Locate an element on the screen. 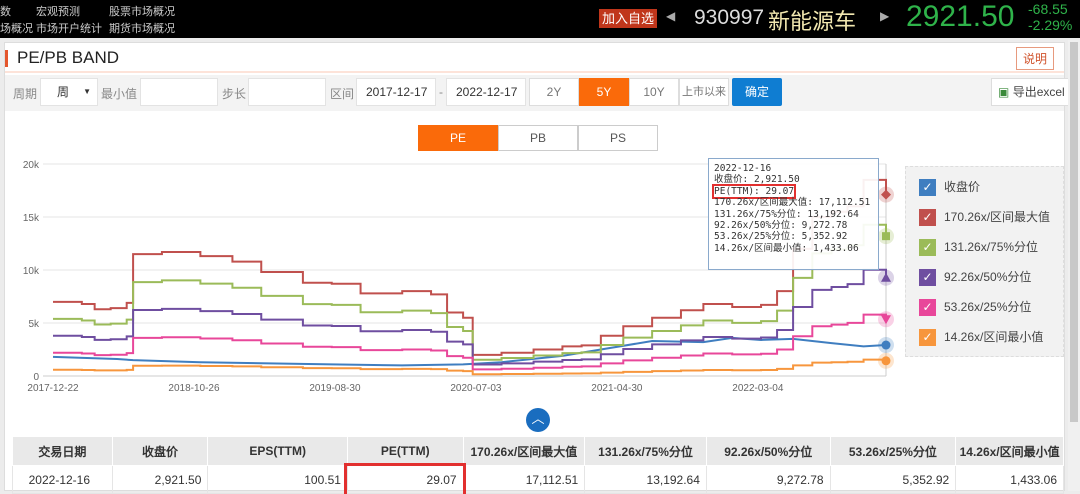 Image resolution: width=1080 pixels, height=494 pixels. table-cell: 9,272.78 is located at coordinates (768, 479).